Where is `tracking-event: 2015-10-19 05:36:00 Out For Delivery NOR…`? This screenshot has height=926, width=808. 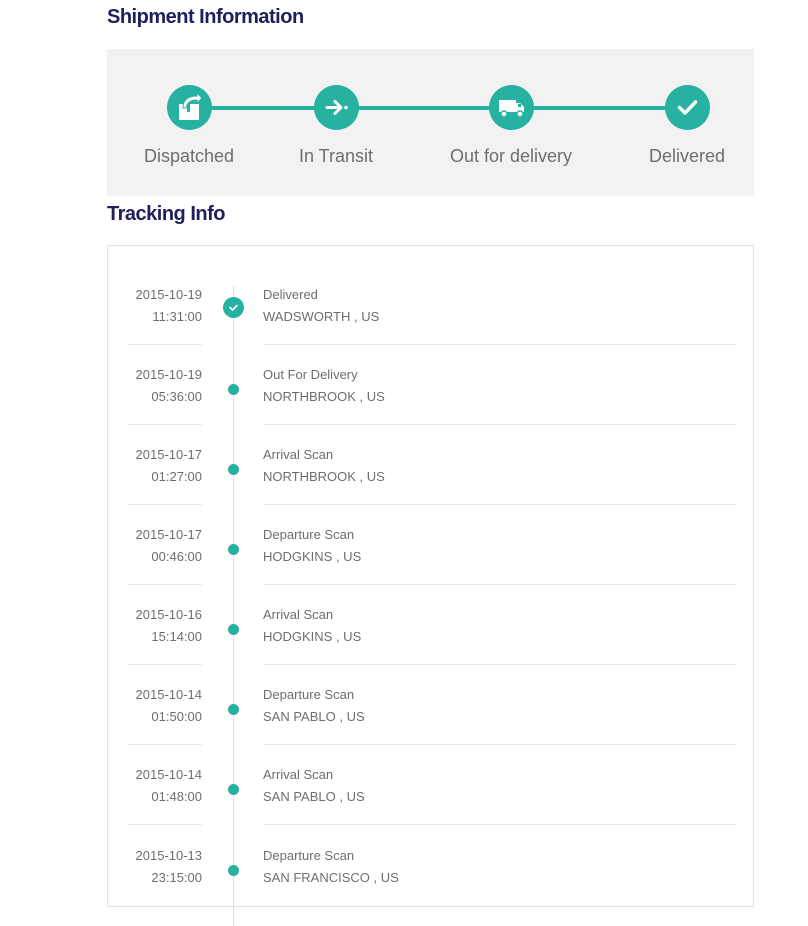 tracking-event: 2015-10-19 05:36:00 Out For Delivery NOR… is located at coordinates (430, 375).